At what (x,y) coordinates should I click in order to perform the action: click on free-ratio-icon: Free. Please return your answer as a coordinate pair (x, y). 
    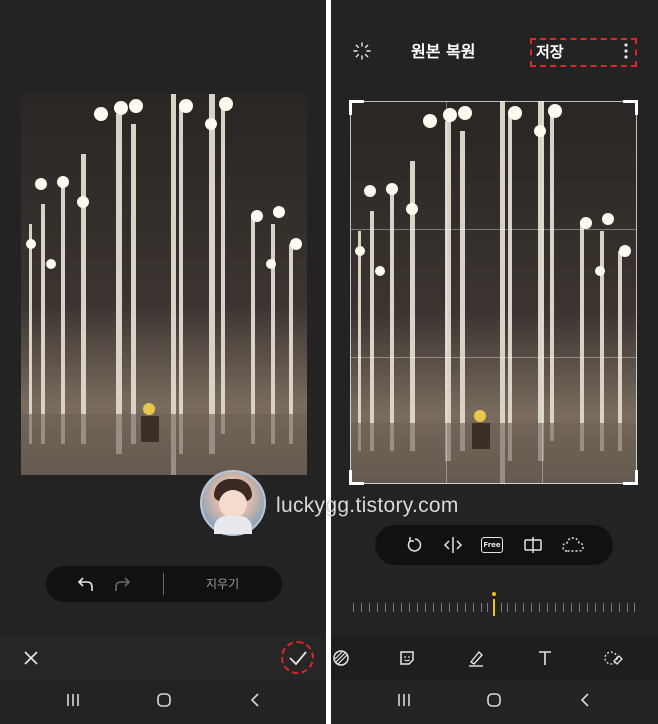
    Looking at the image, I should click on (492, 545).